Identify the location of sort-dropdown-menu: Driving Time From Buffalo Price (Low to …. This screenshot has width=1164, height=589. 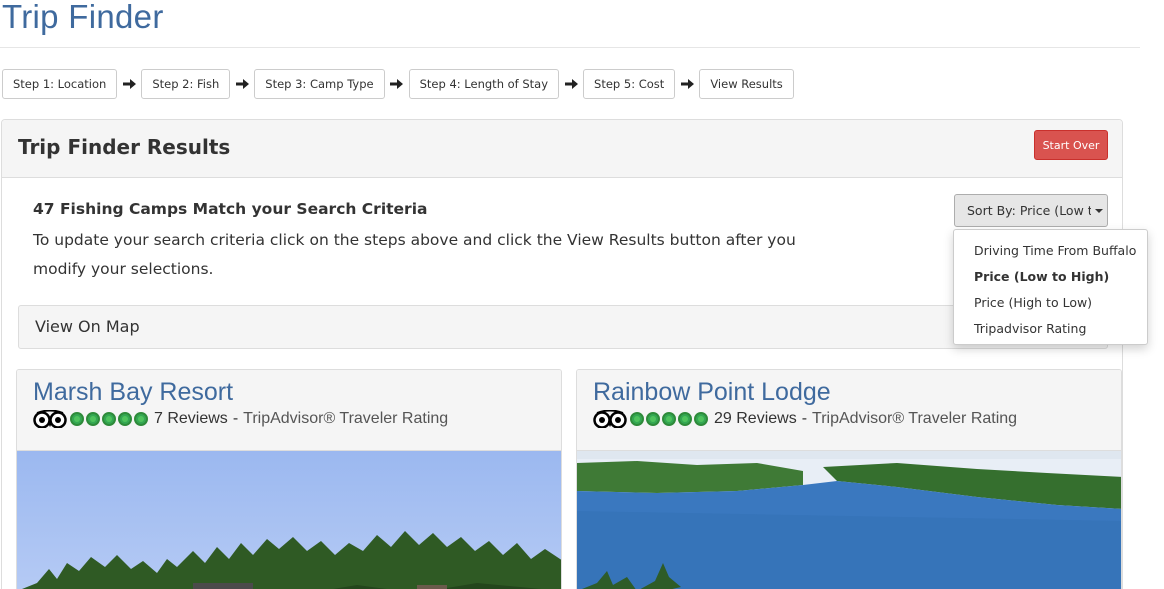
(1050, 287).